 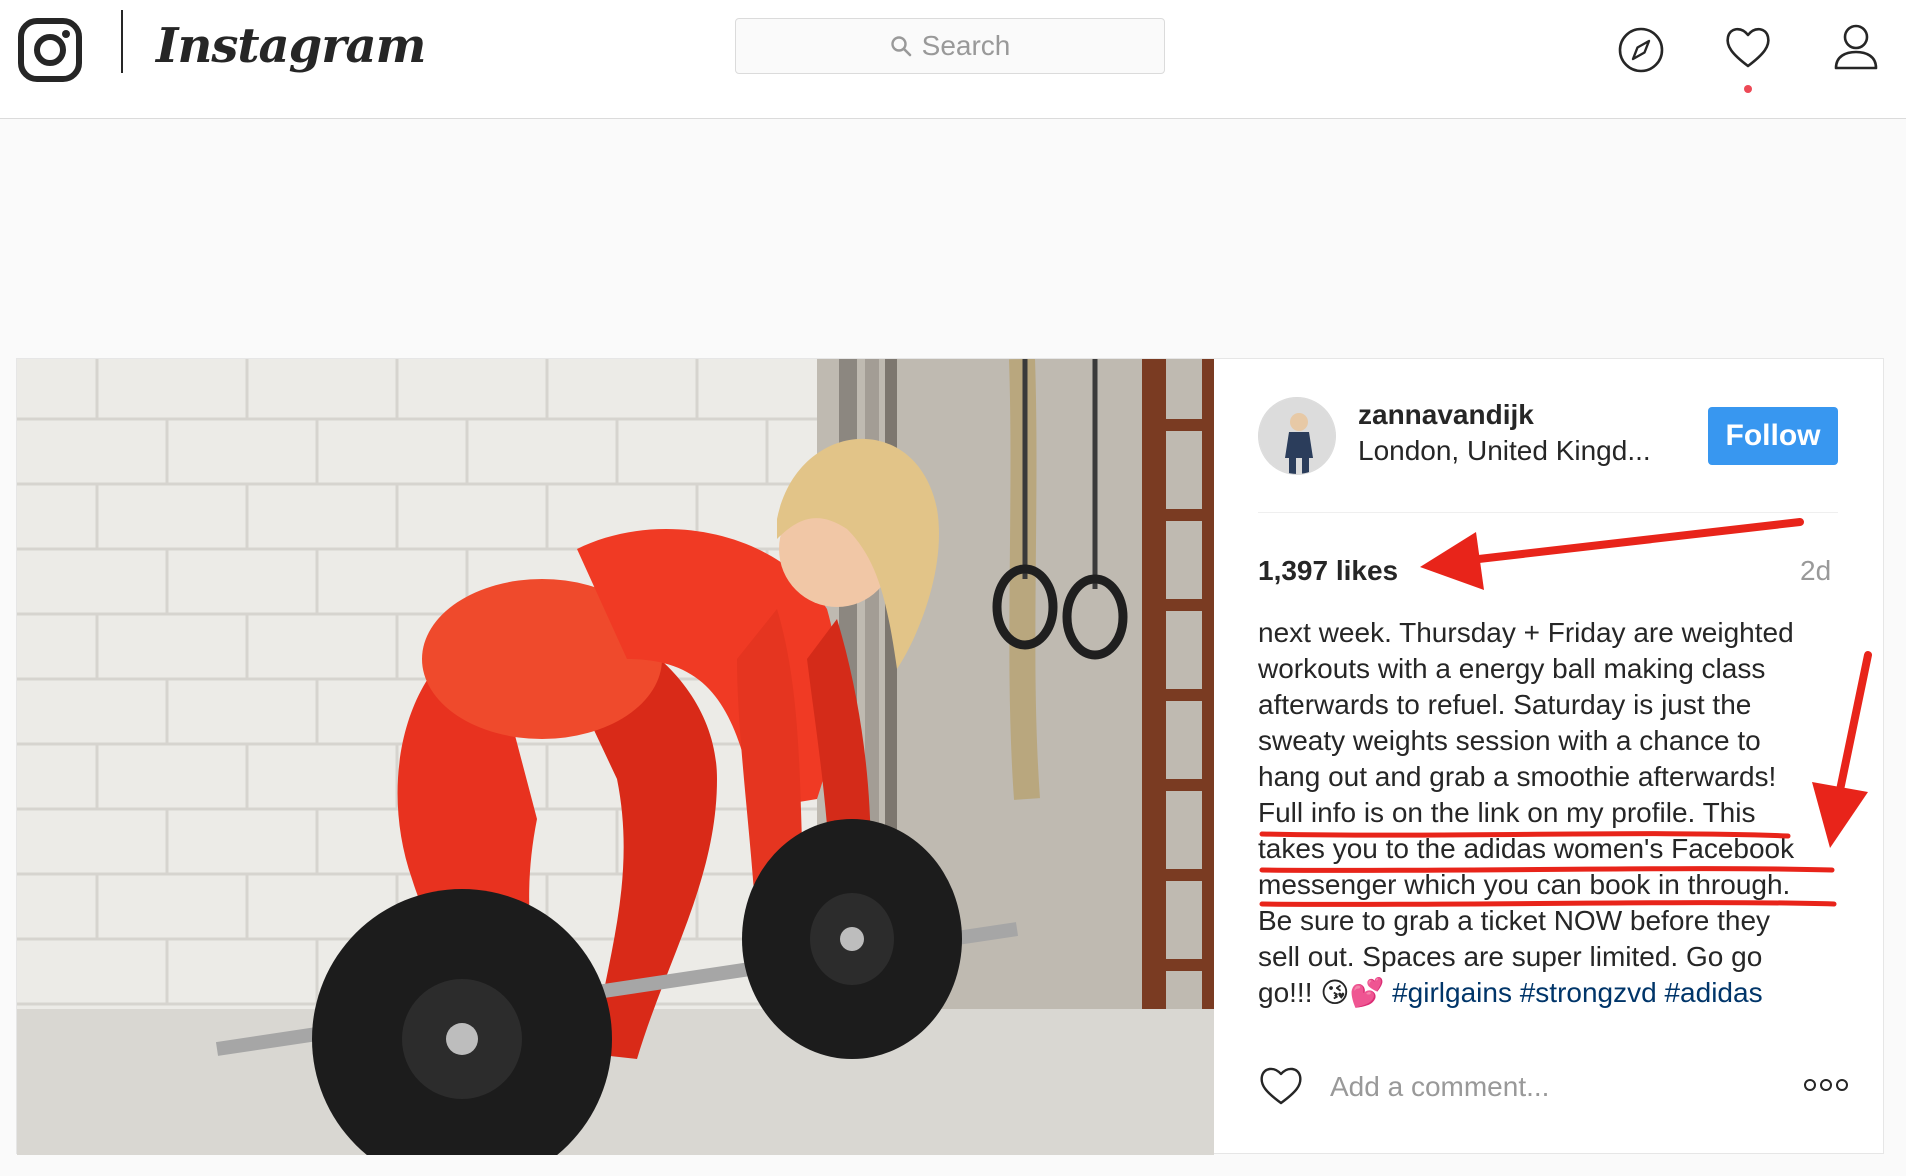 What do you see at coordinates (1540, 1087) in the screenshot?
I see `comment-input` at bounding box center [1540, 1087].